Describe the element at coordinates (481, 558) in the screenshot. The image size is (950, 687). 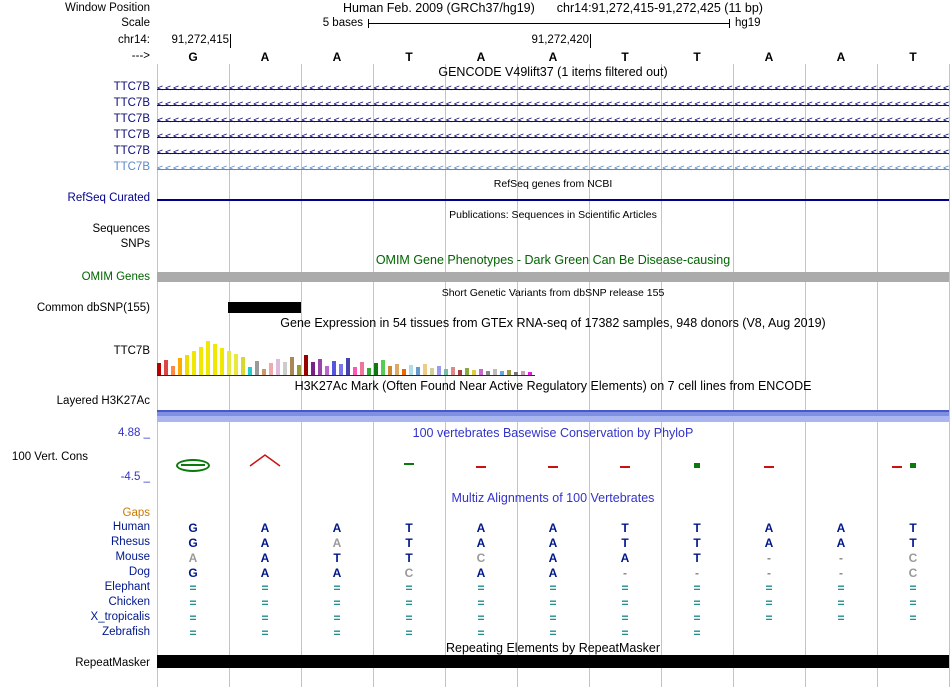
I see `alignment-base: C` at that location.